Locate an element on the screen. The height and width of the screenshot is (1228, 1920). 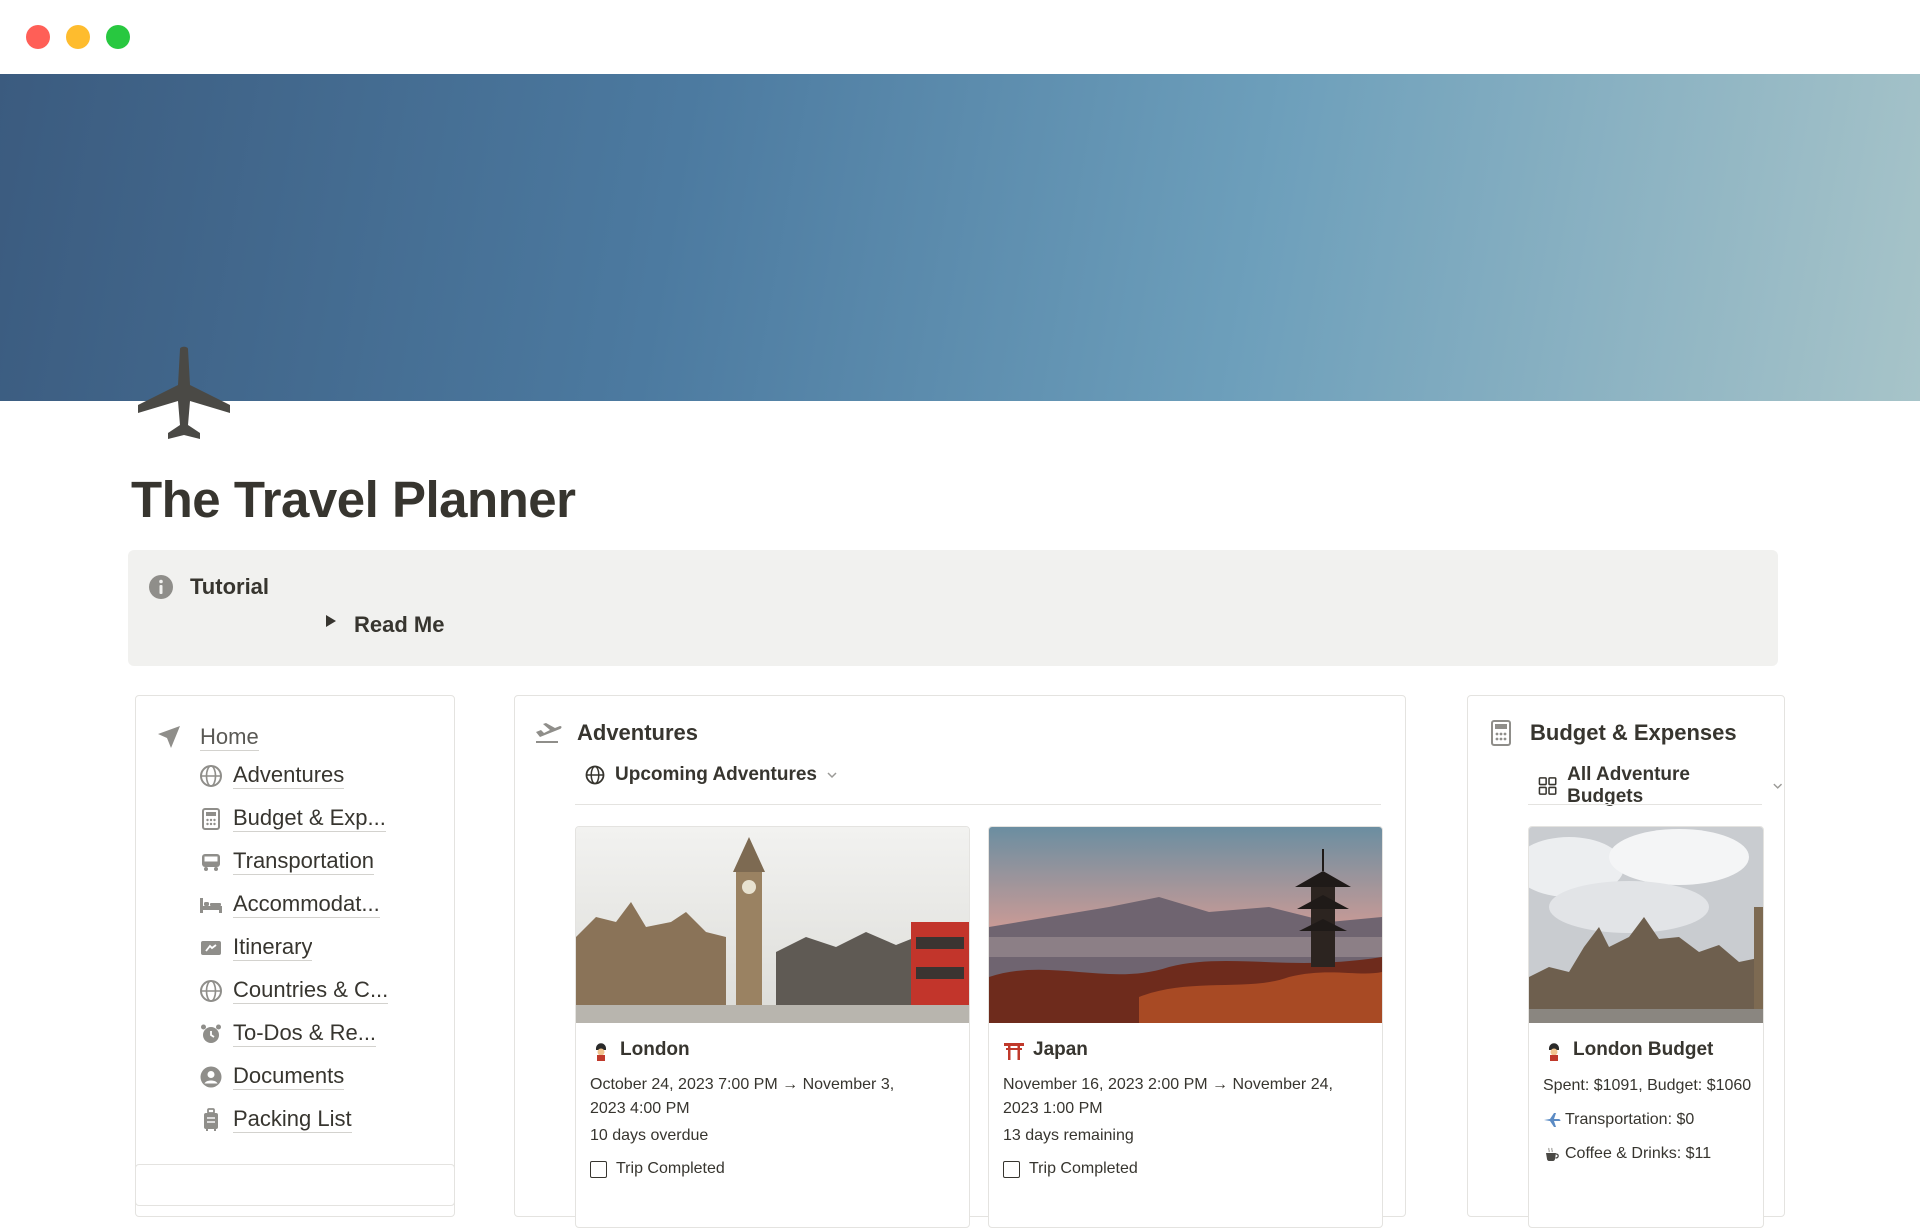
view-tab-label: Upcoming Adventures is located at coordinates (716, 774).